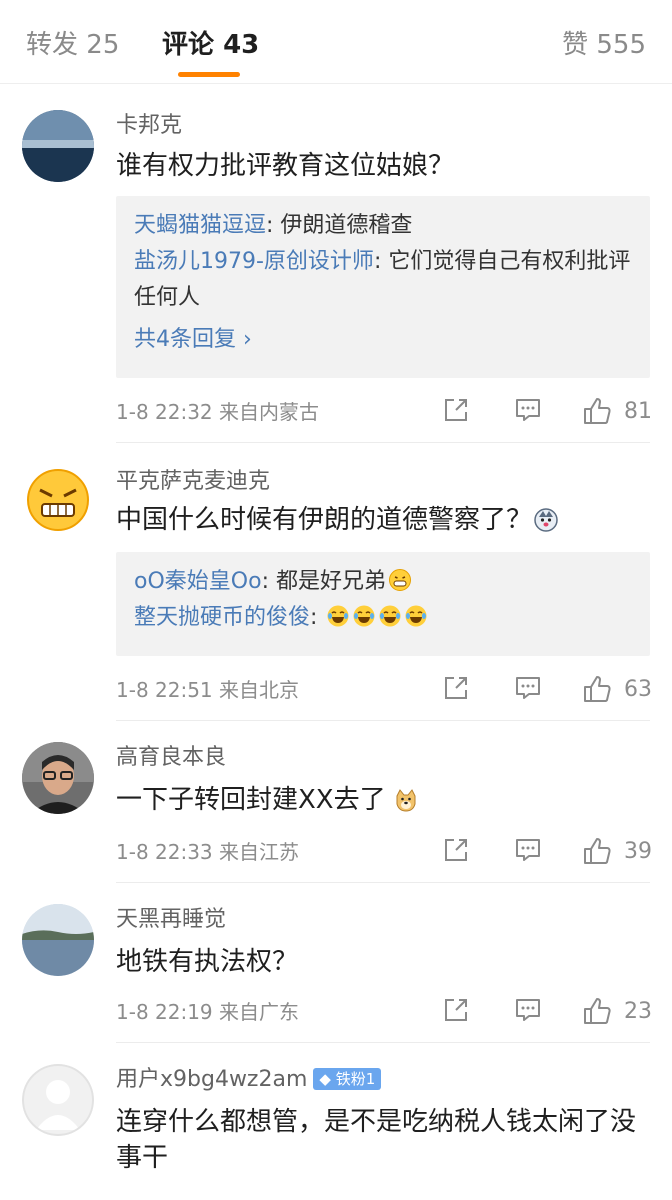 Image resolution: width=672 pixels, height=1200 pixels. What do you see at coordinates (383, 340) in the screenshot?
I see `more-replies-link: 共4条回复 ›` at bounding box center [383, 340].